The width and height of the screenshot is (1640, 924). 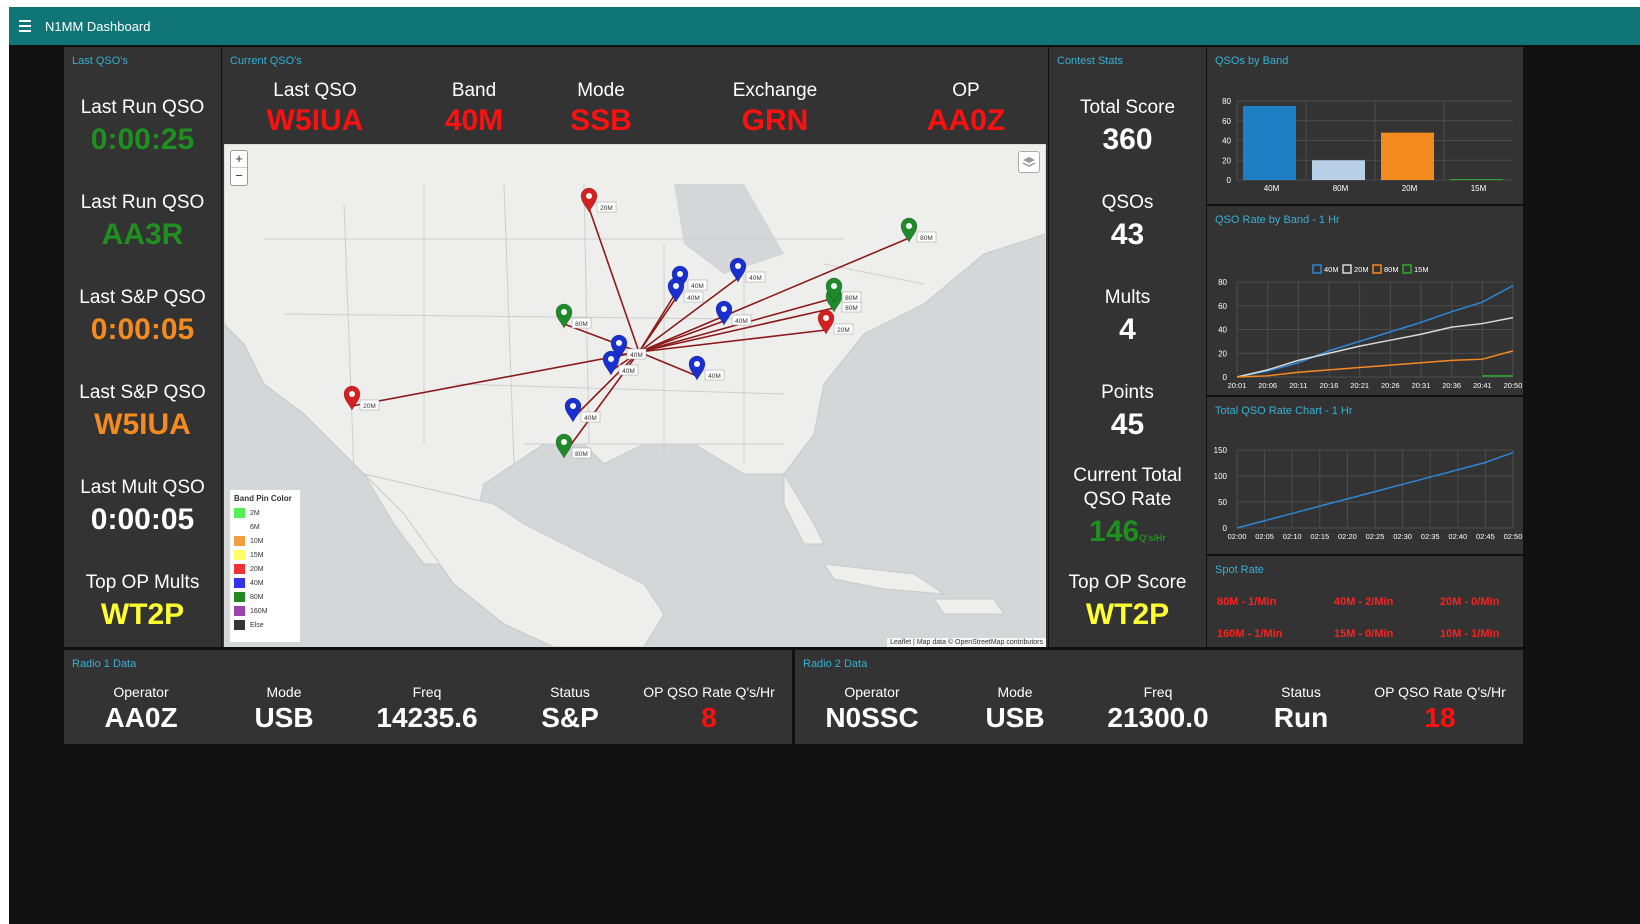 I want to click on radio-1-op-rate: OP QSO Rate Q's/Hr 8, so click(x=709, y=709).